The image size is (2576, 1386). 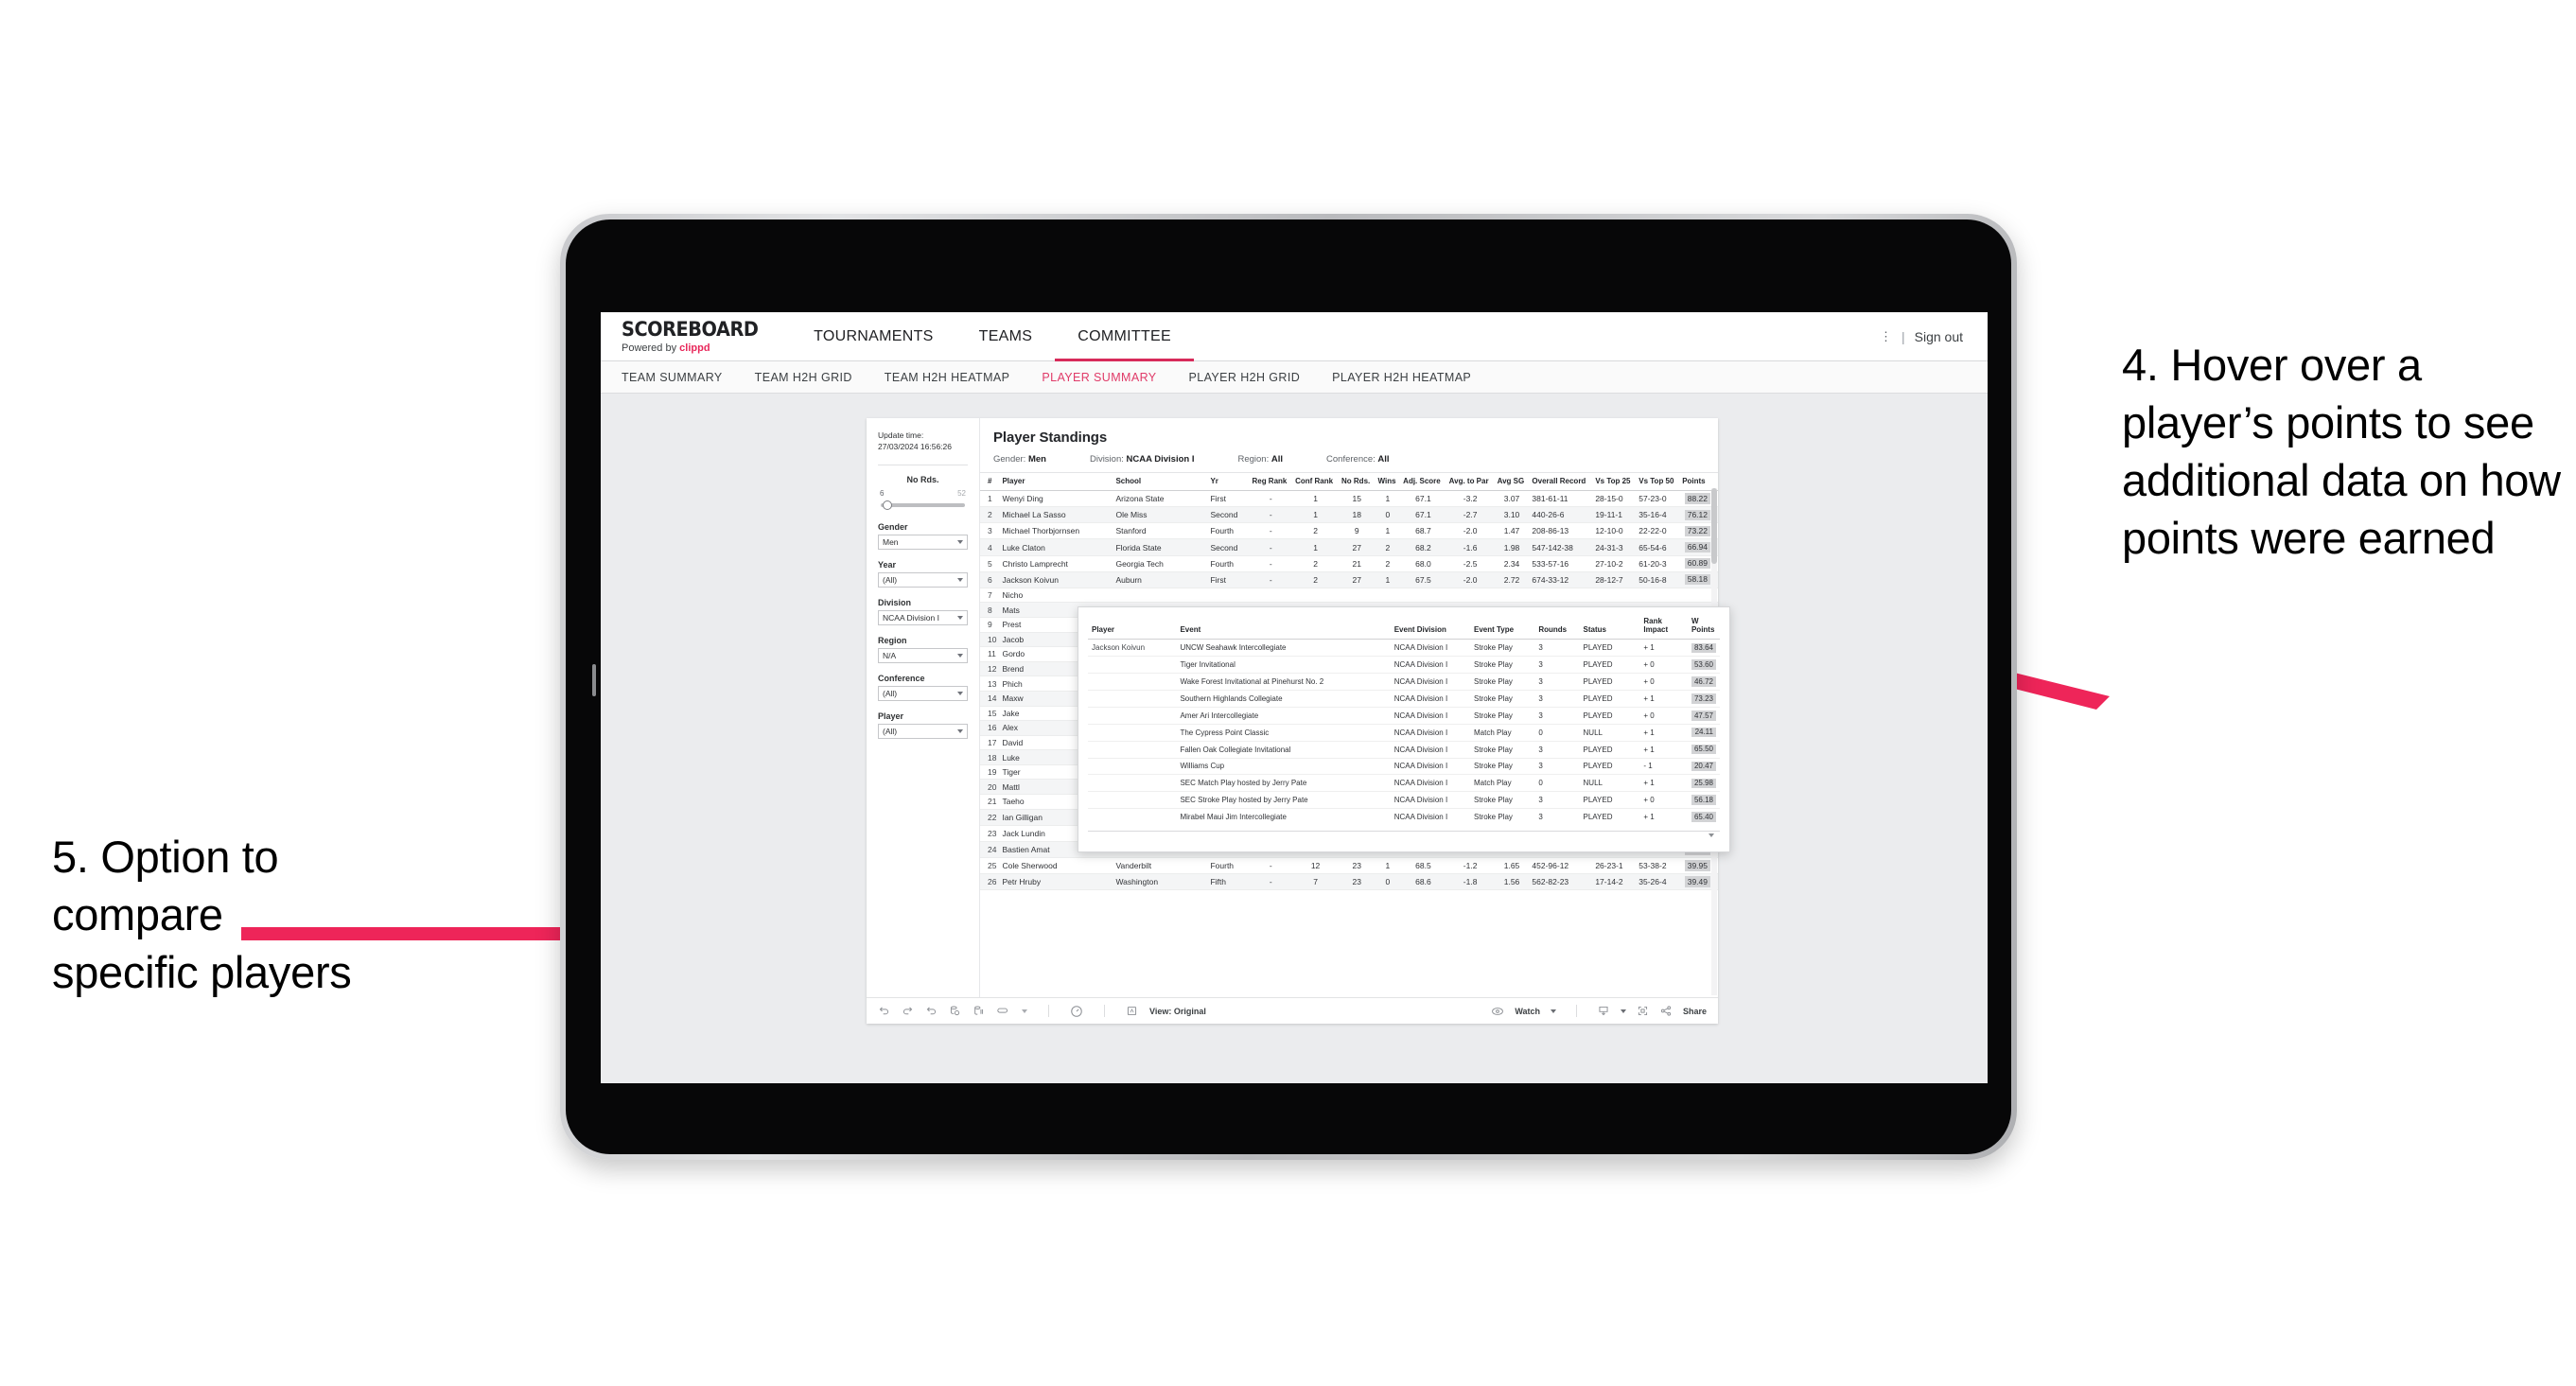 What do you see at coordinates (673, 377) in the screenshot?
I see `subnav-item-team-summary: TEAM SUMMARY` at bounding box center [673, 377].